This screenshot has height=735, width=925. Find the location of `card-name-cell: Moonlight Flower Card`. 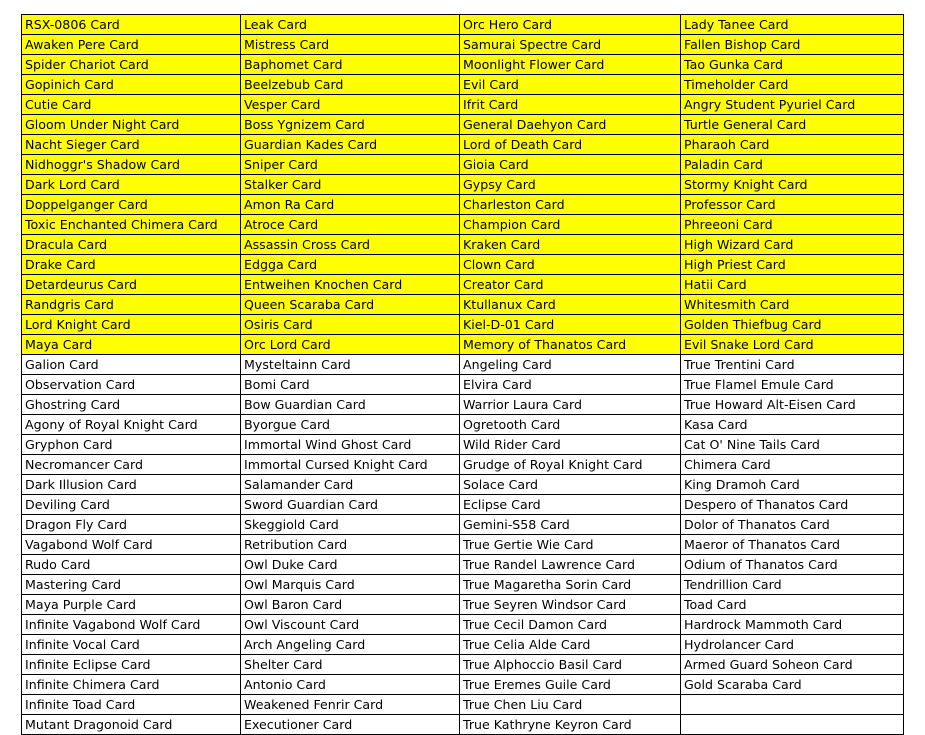

card-name-cell: Moonlight Flower Card is located at coordinates (570, 64).